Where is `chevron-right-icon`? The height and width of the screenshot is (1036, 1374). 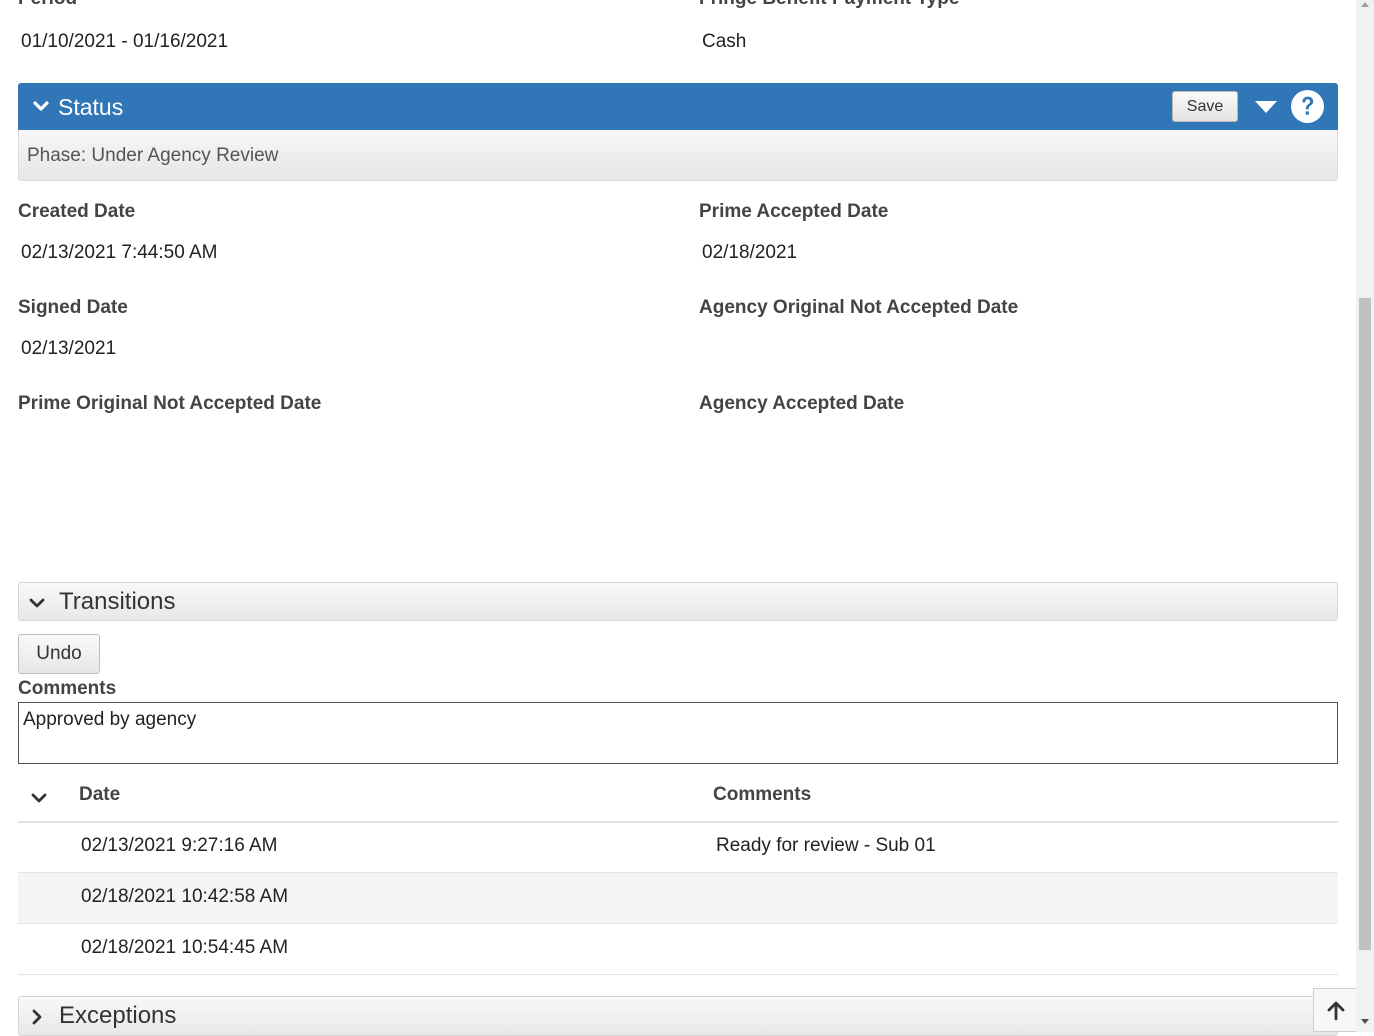 chevron-right-icon is located at coordinates (37, 1017).